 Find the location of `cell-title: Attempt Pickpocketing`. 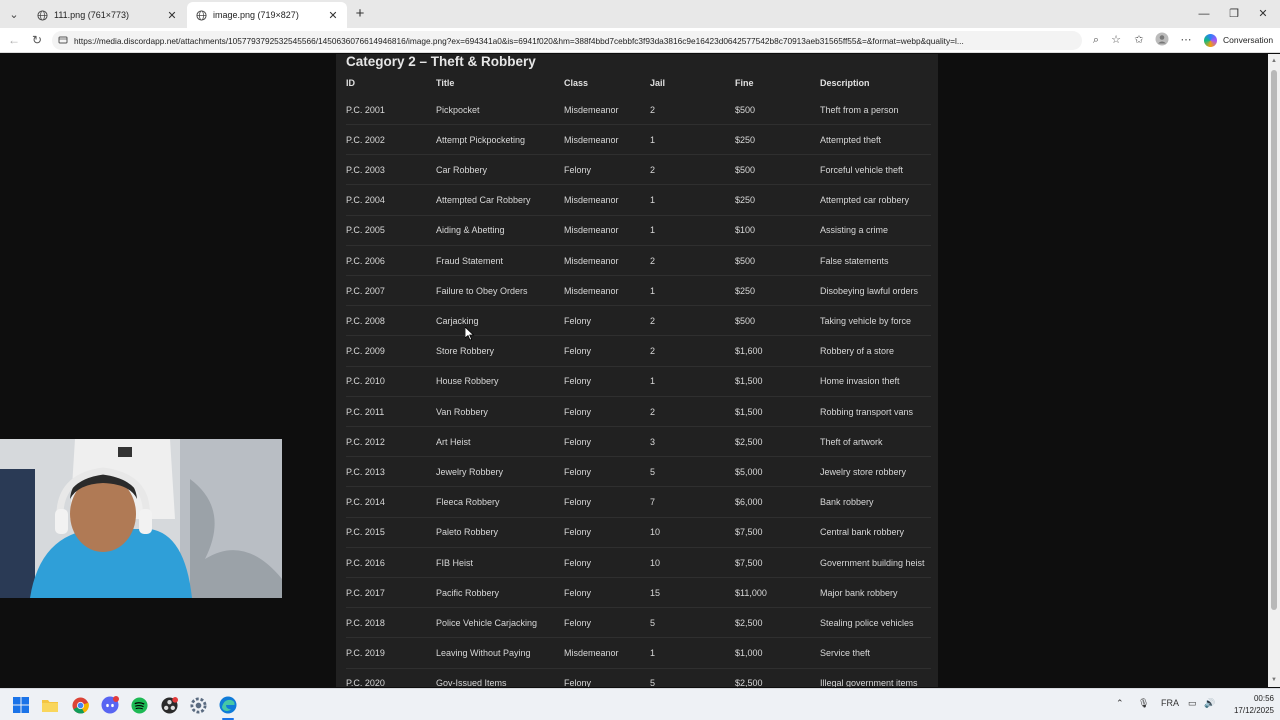

cell-title: Attempt Pickpocketing is located at coordinates (481, 139).